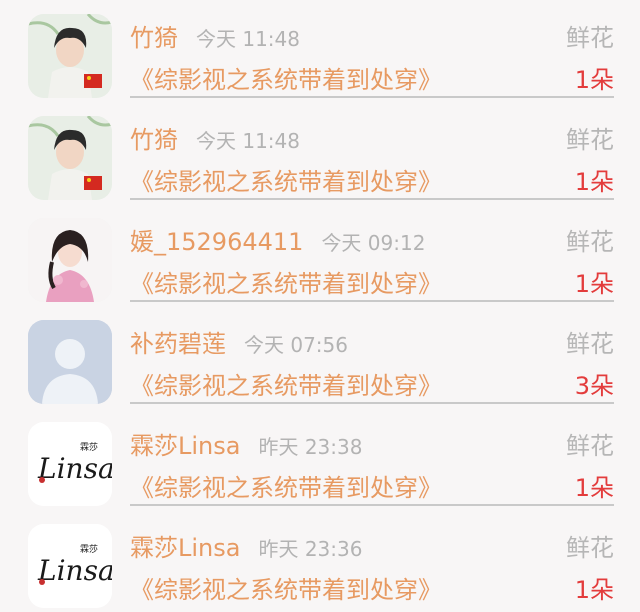 The image size is (640, 612). Describe the element at coordinates (310, 549) in the screenshot. I see `timestamp: 昨天 23:36` at that location.